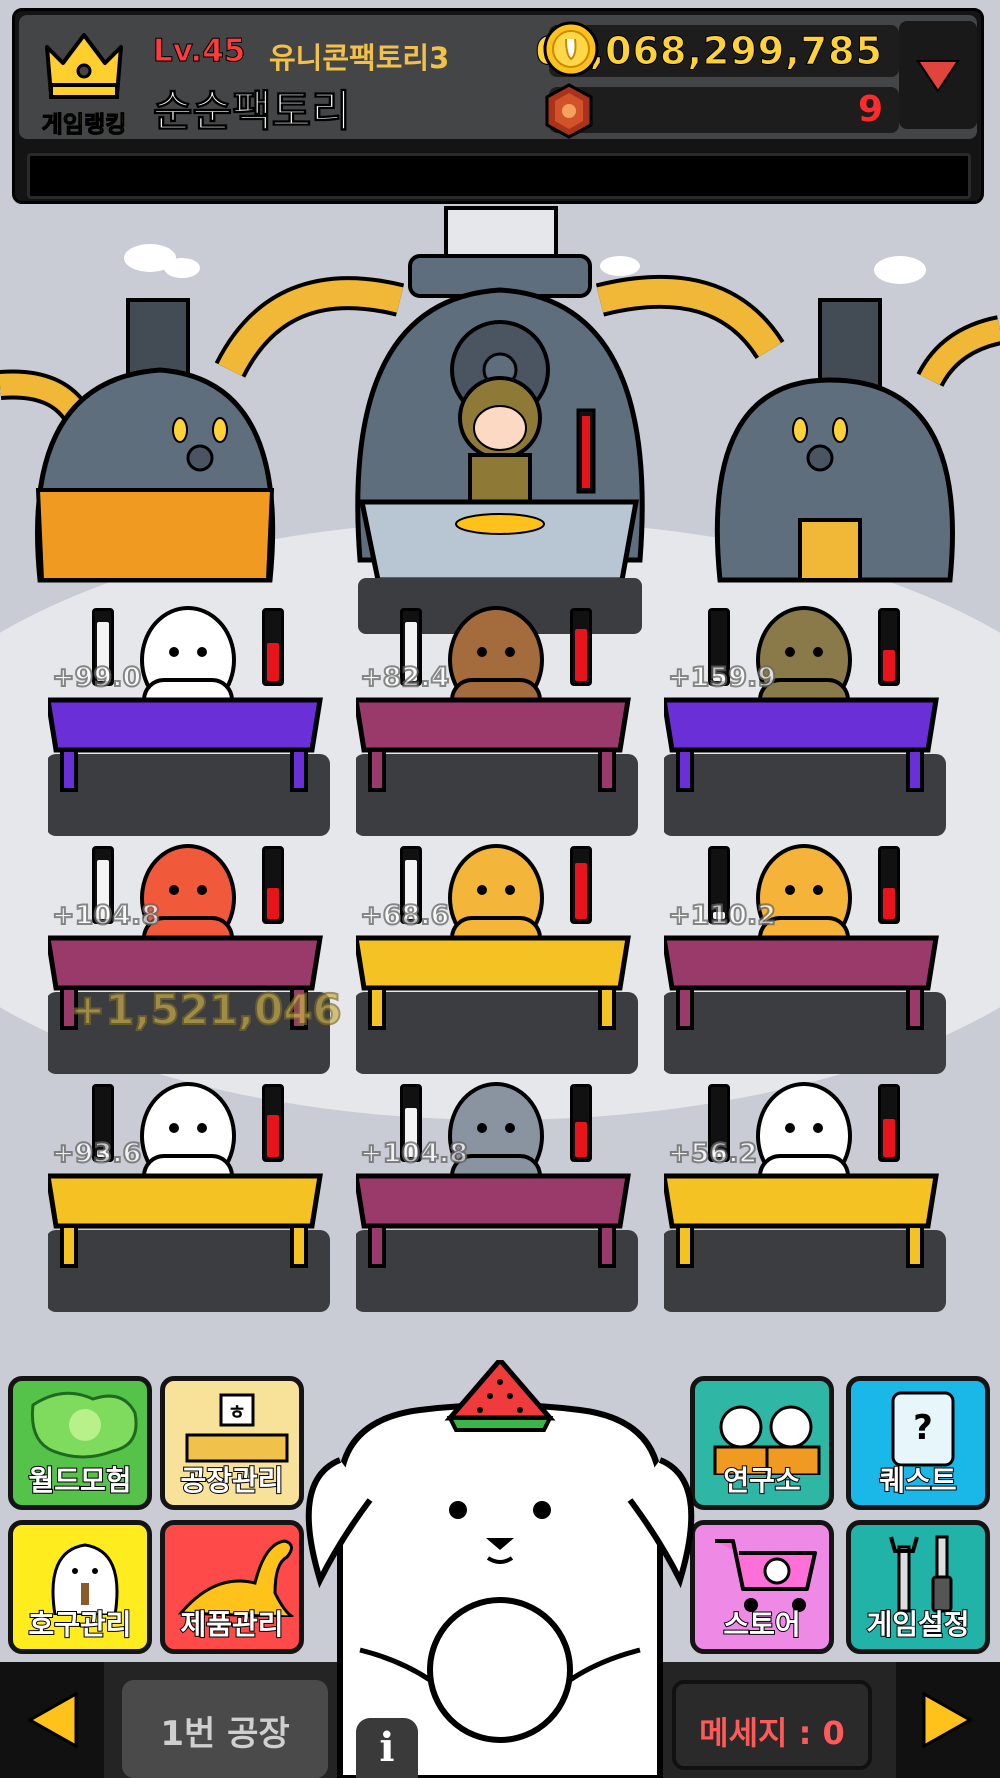 The height and width of the screenshot is (1778, 1000). Describe the element at coordinates (722, 677) in the screenshot. I see `production-rate: +159.9` at that location.